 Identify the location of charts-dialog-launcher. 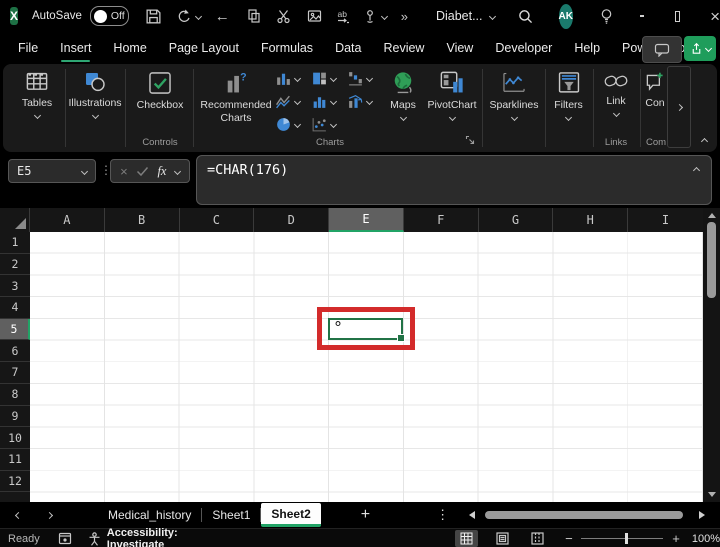
(470, 140).